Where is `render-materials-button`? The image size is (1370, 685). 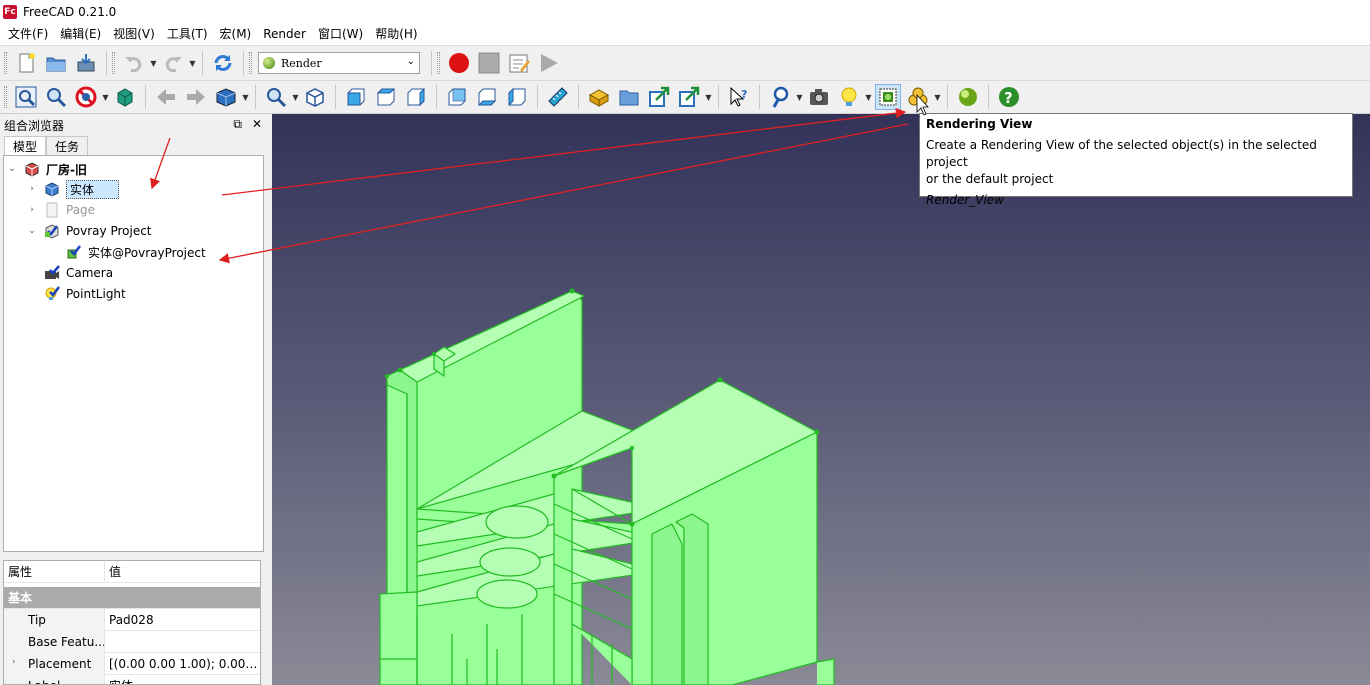
render-materials-button is located at coordinates (918, 97).